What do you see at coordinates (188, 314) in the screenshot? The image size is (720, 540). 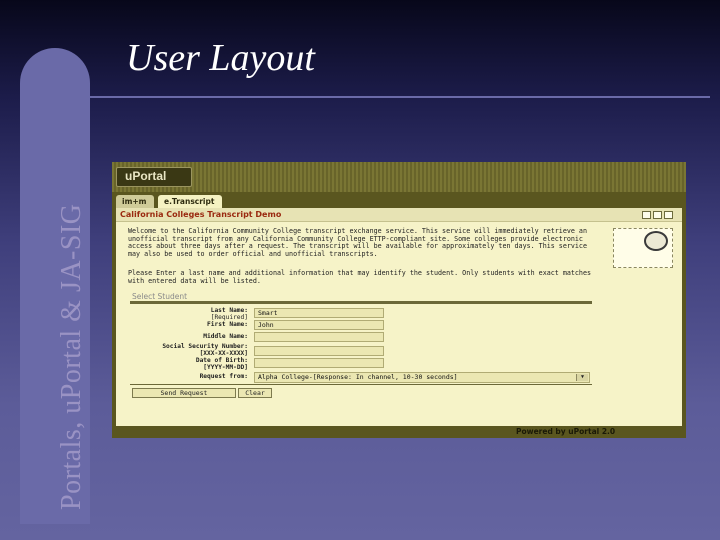 I see `last-name-label: Last Name: [Required]` at bounding box center [188, 314].